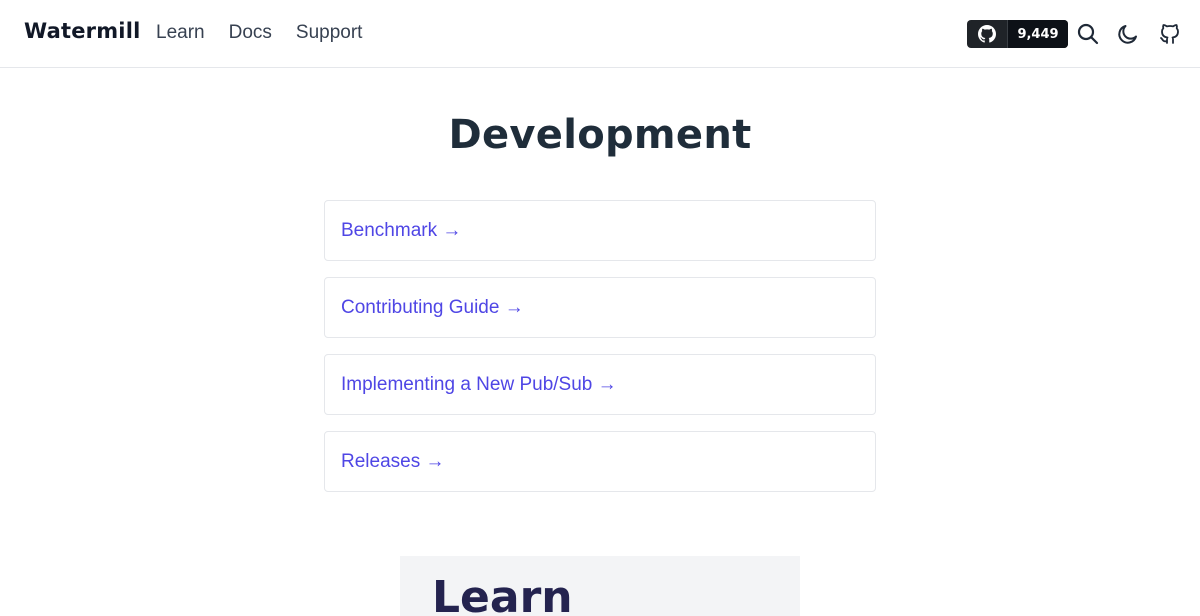 Image resolution: width=1200 pixels, height=616 pixels. I want to click on learn-section: Learn, so click(600, 586).